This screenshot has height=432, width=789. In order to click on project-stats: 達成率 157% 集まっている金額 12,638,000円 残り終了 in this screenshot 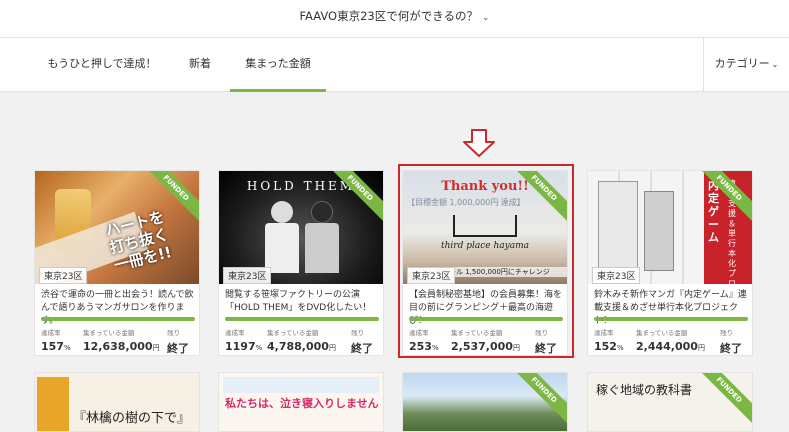, I will do `click(118, 341)`.